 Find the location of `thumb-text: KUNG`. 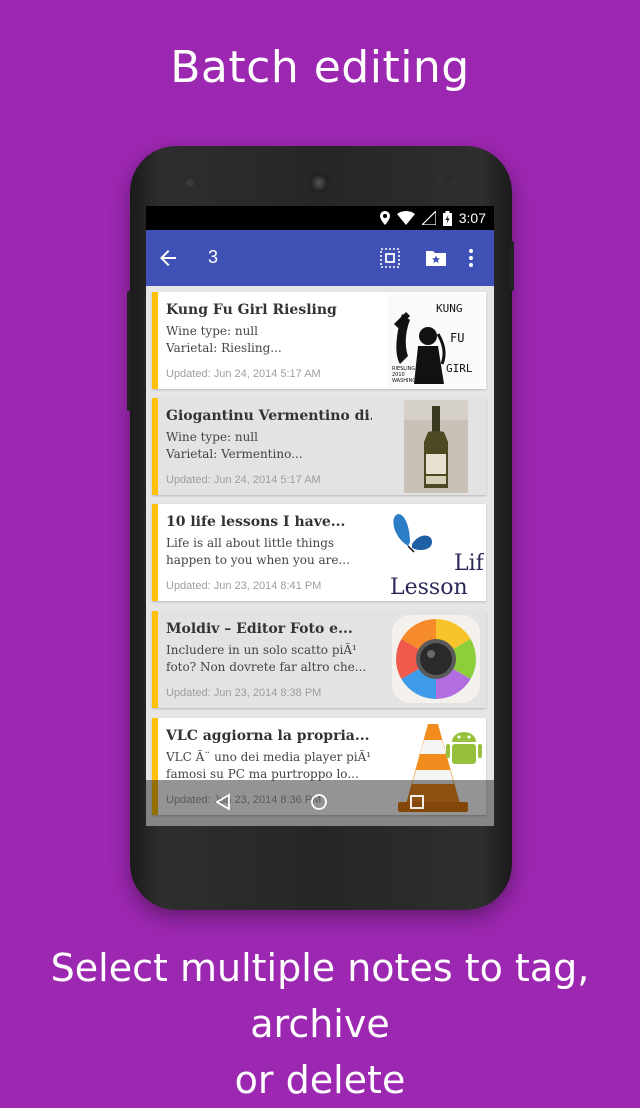

thumb-text: KUNG is located at coordinates (449, 308).